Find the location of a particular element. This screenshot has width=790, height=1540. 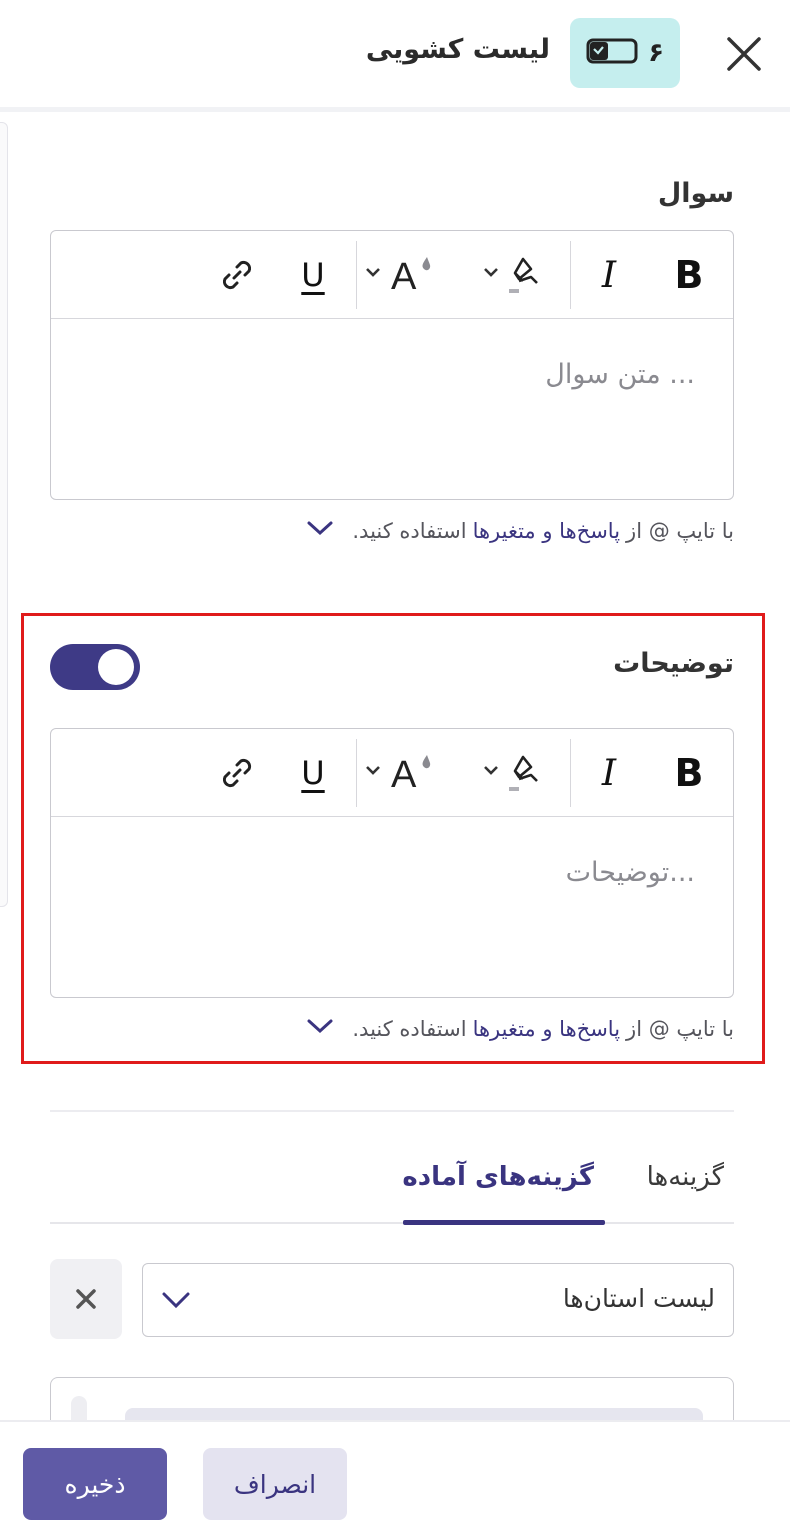

description-label: توضیحات is located at coordinates (673, 663).